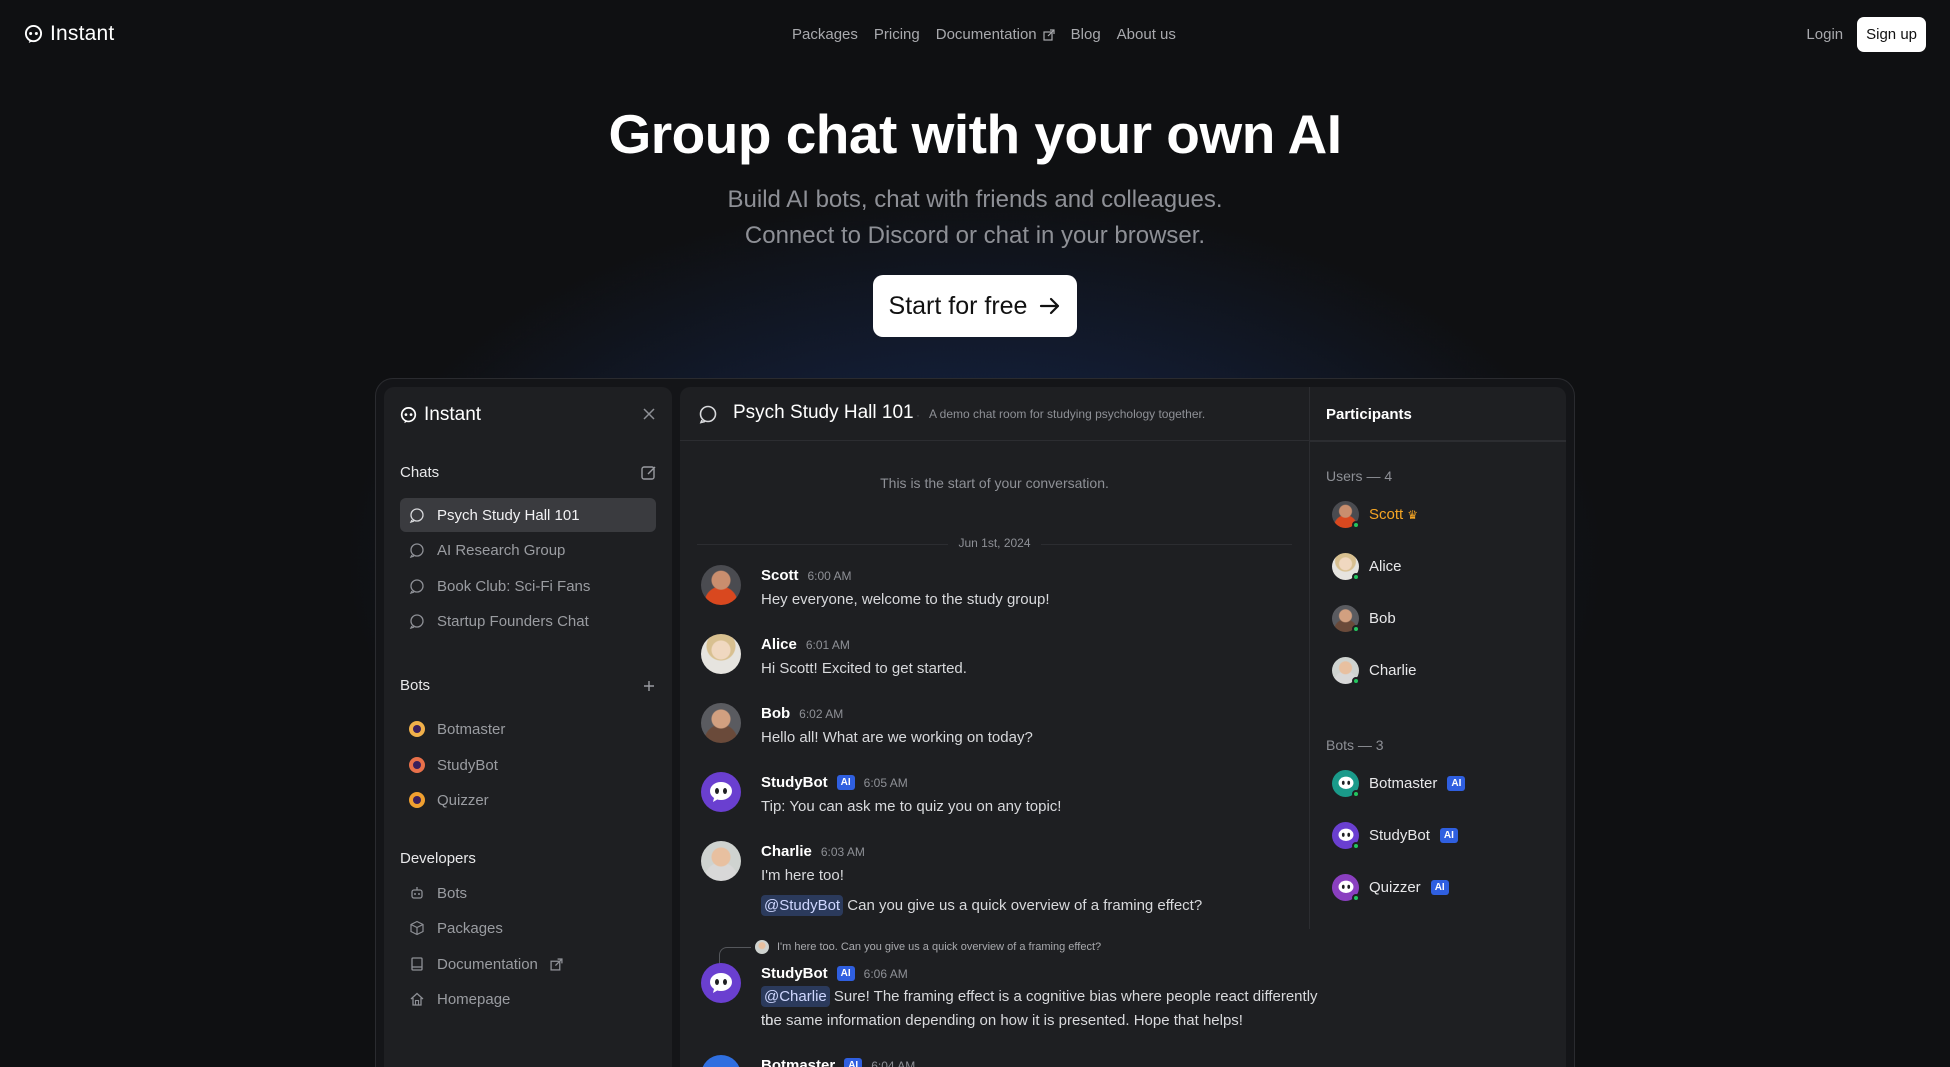  What do you see at coordinates (69, 34) in the screenshot?
I see `brand-logo: Instant` at bounding box center [69, 34].